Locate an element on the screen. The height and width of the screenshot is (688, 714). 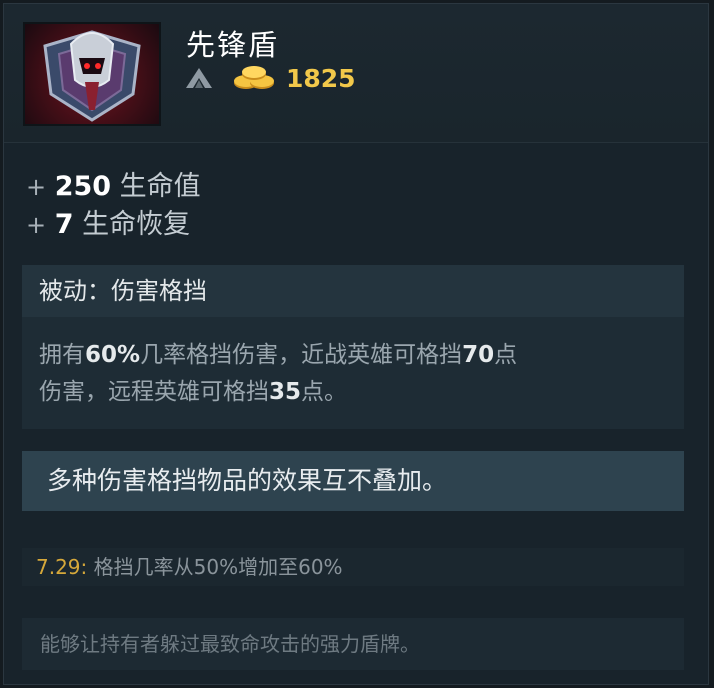
desc-text: 点。 is located at coordinates (324, 392).